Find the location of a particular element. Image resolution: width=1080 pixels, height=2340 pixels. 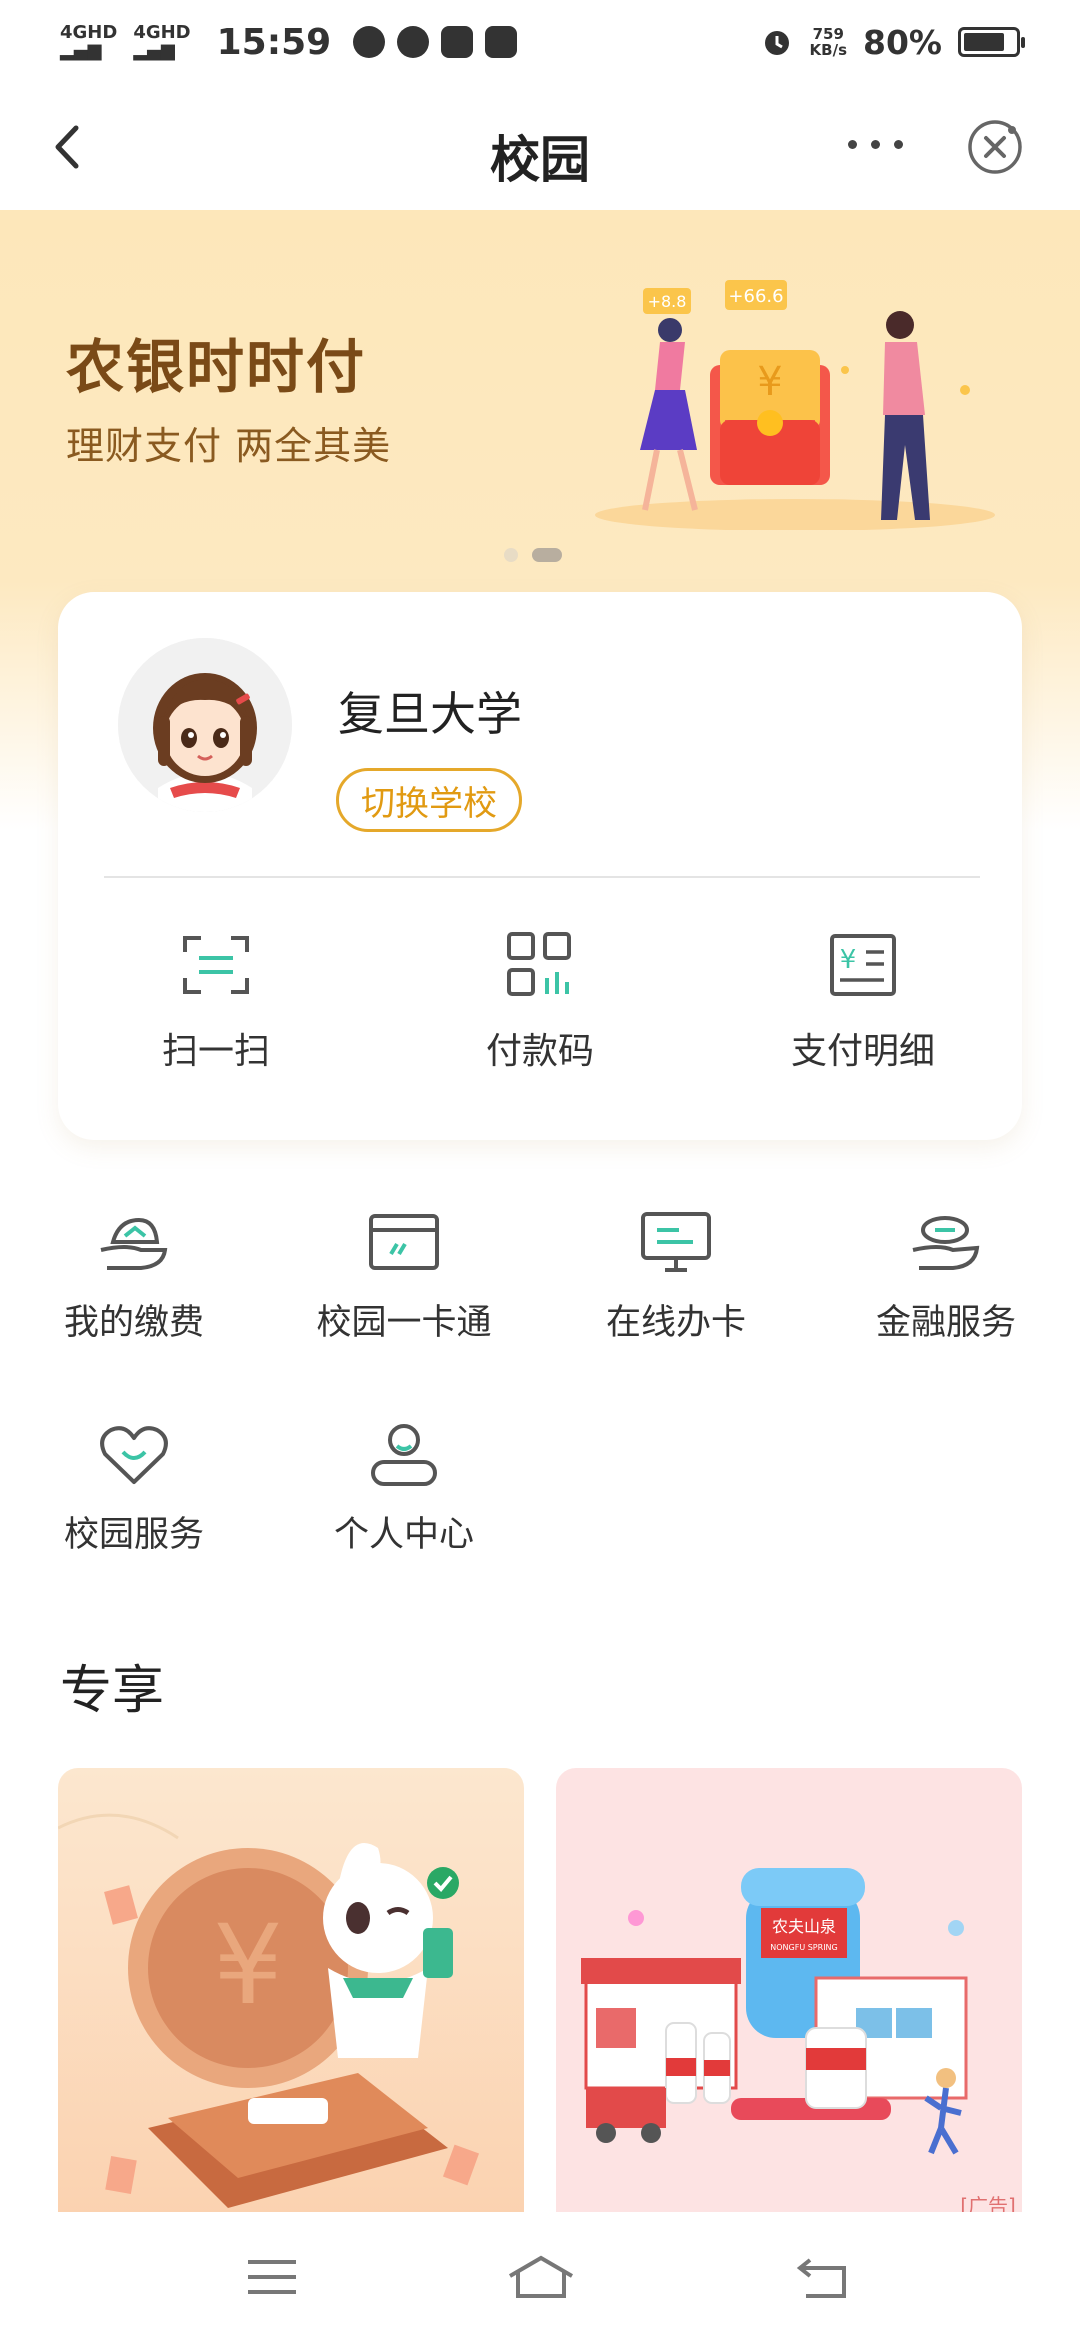

campus-card-label: 校园一卡通 is located at coordinates (404, 1323).